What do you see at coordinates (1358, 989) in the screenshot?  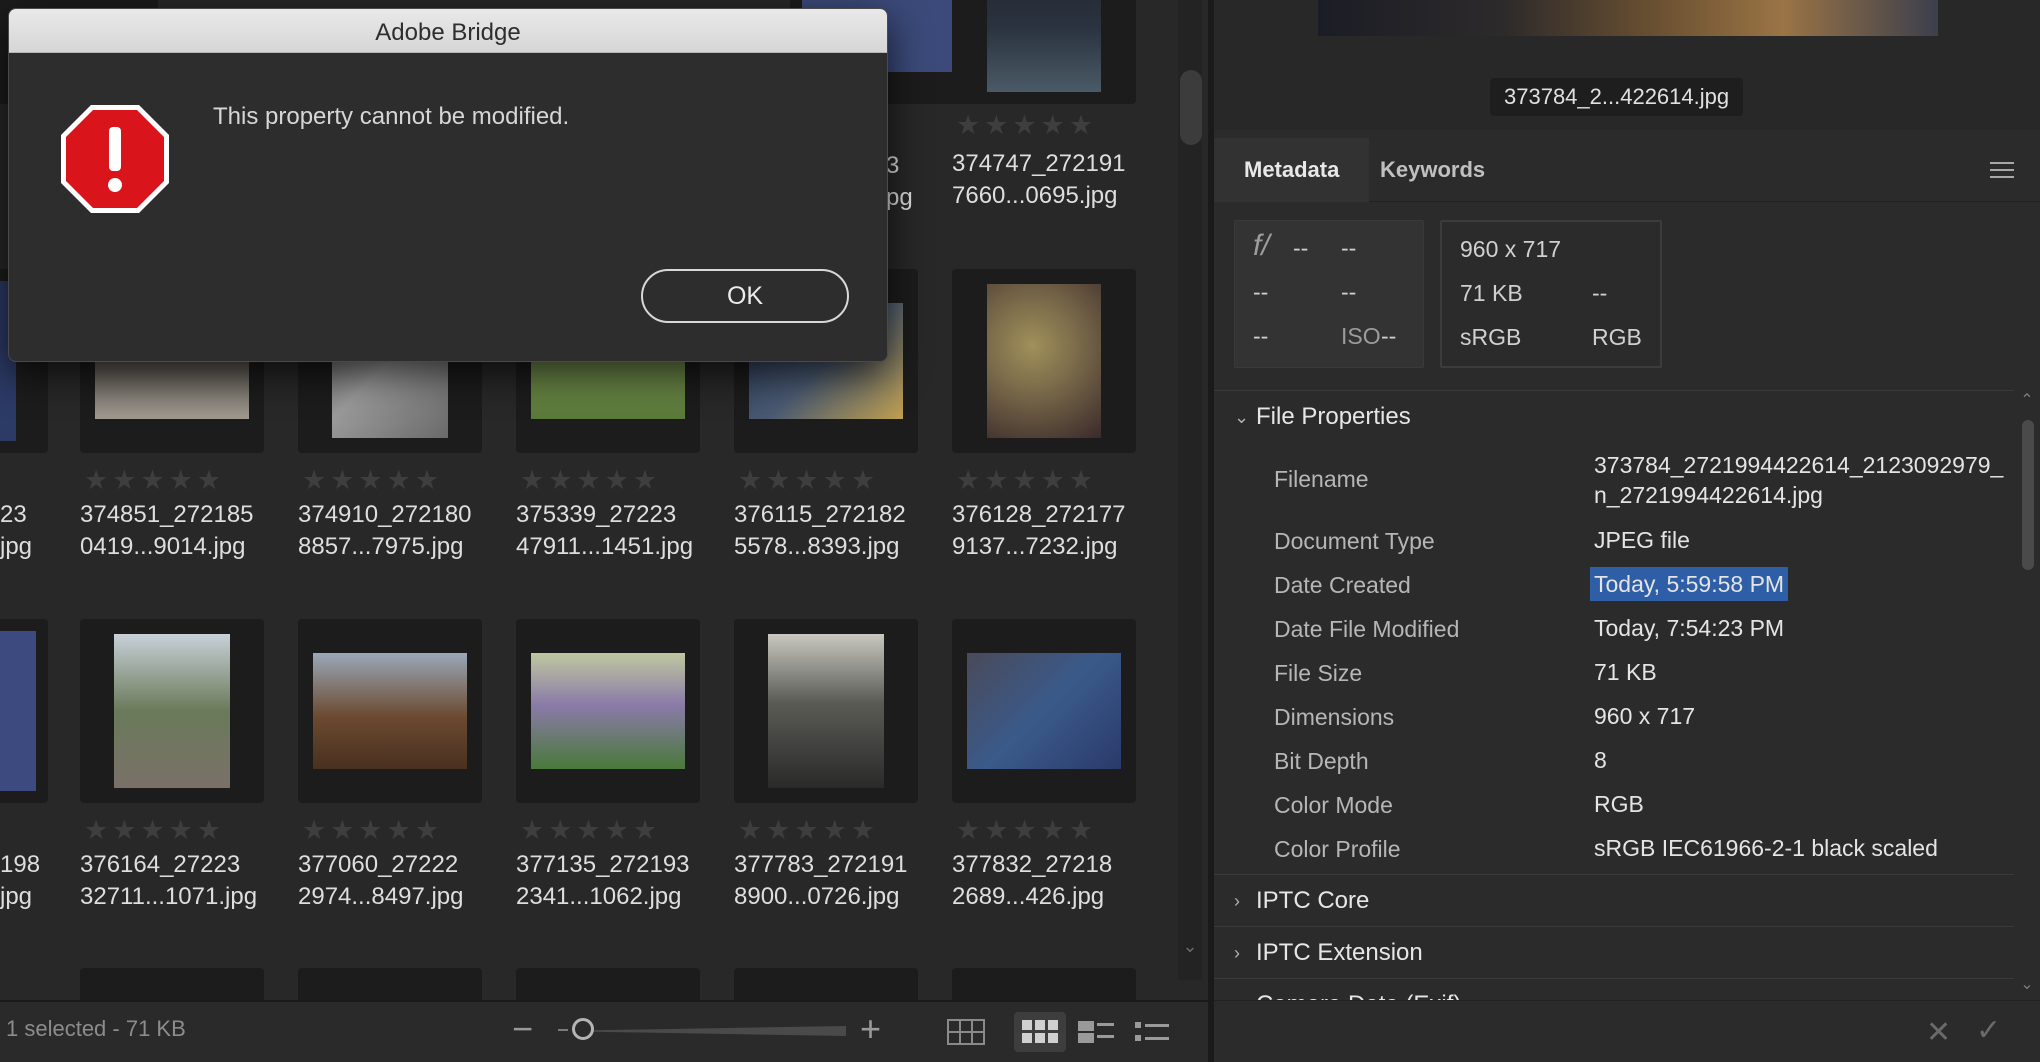 I see `section-label: Camera Data (Exif)` at bounding box center [1358, 989].